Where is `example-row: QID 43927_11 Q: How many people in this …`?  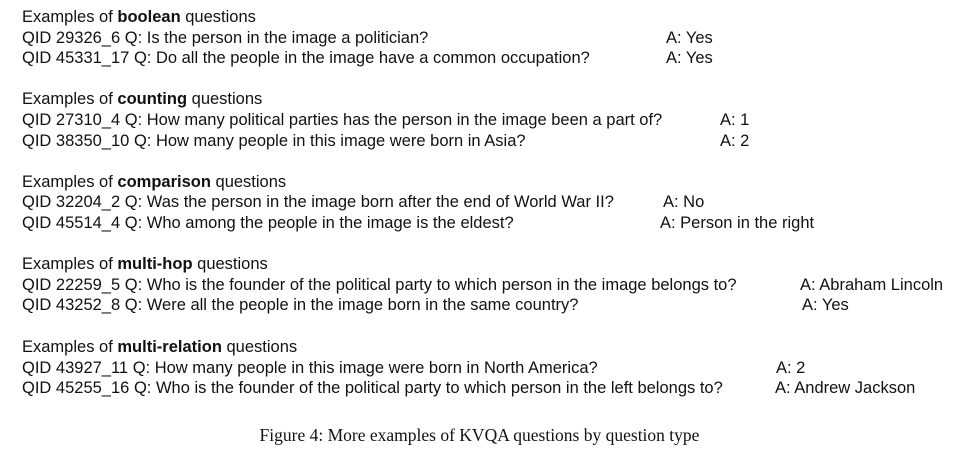 example-row: QID 43927_11 Q: How many people in this … is located at coordinates (310, 368).